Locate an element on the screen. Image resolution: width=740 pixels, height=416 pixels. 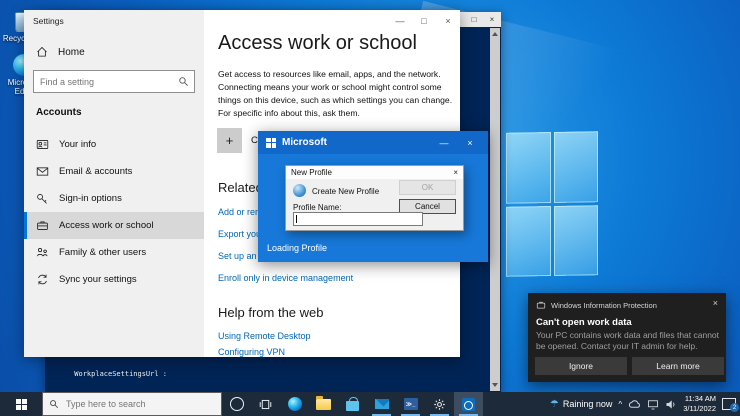
clock-date: 3/11/2022 is located at coordinates (699, 408).